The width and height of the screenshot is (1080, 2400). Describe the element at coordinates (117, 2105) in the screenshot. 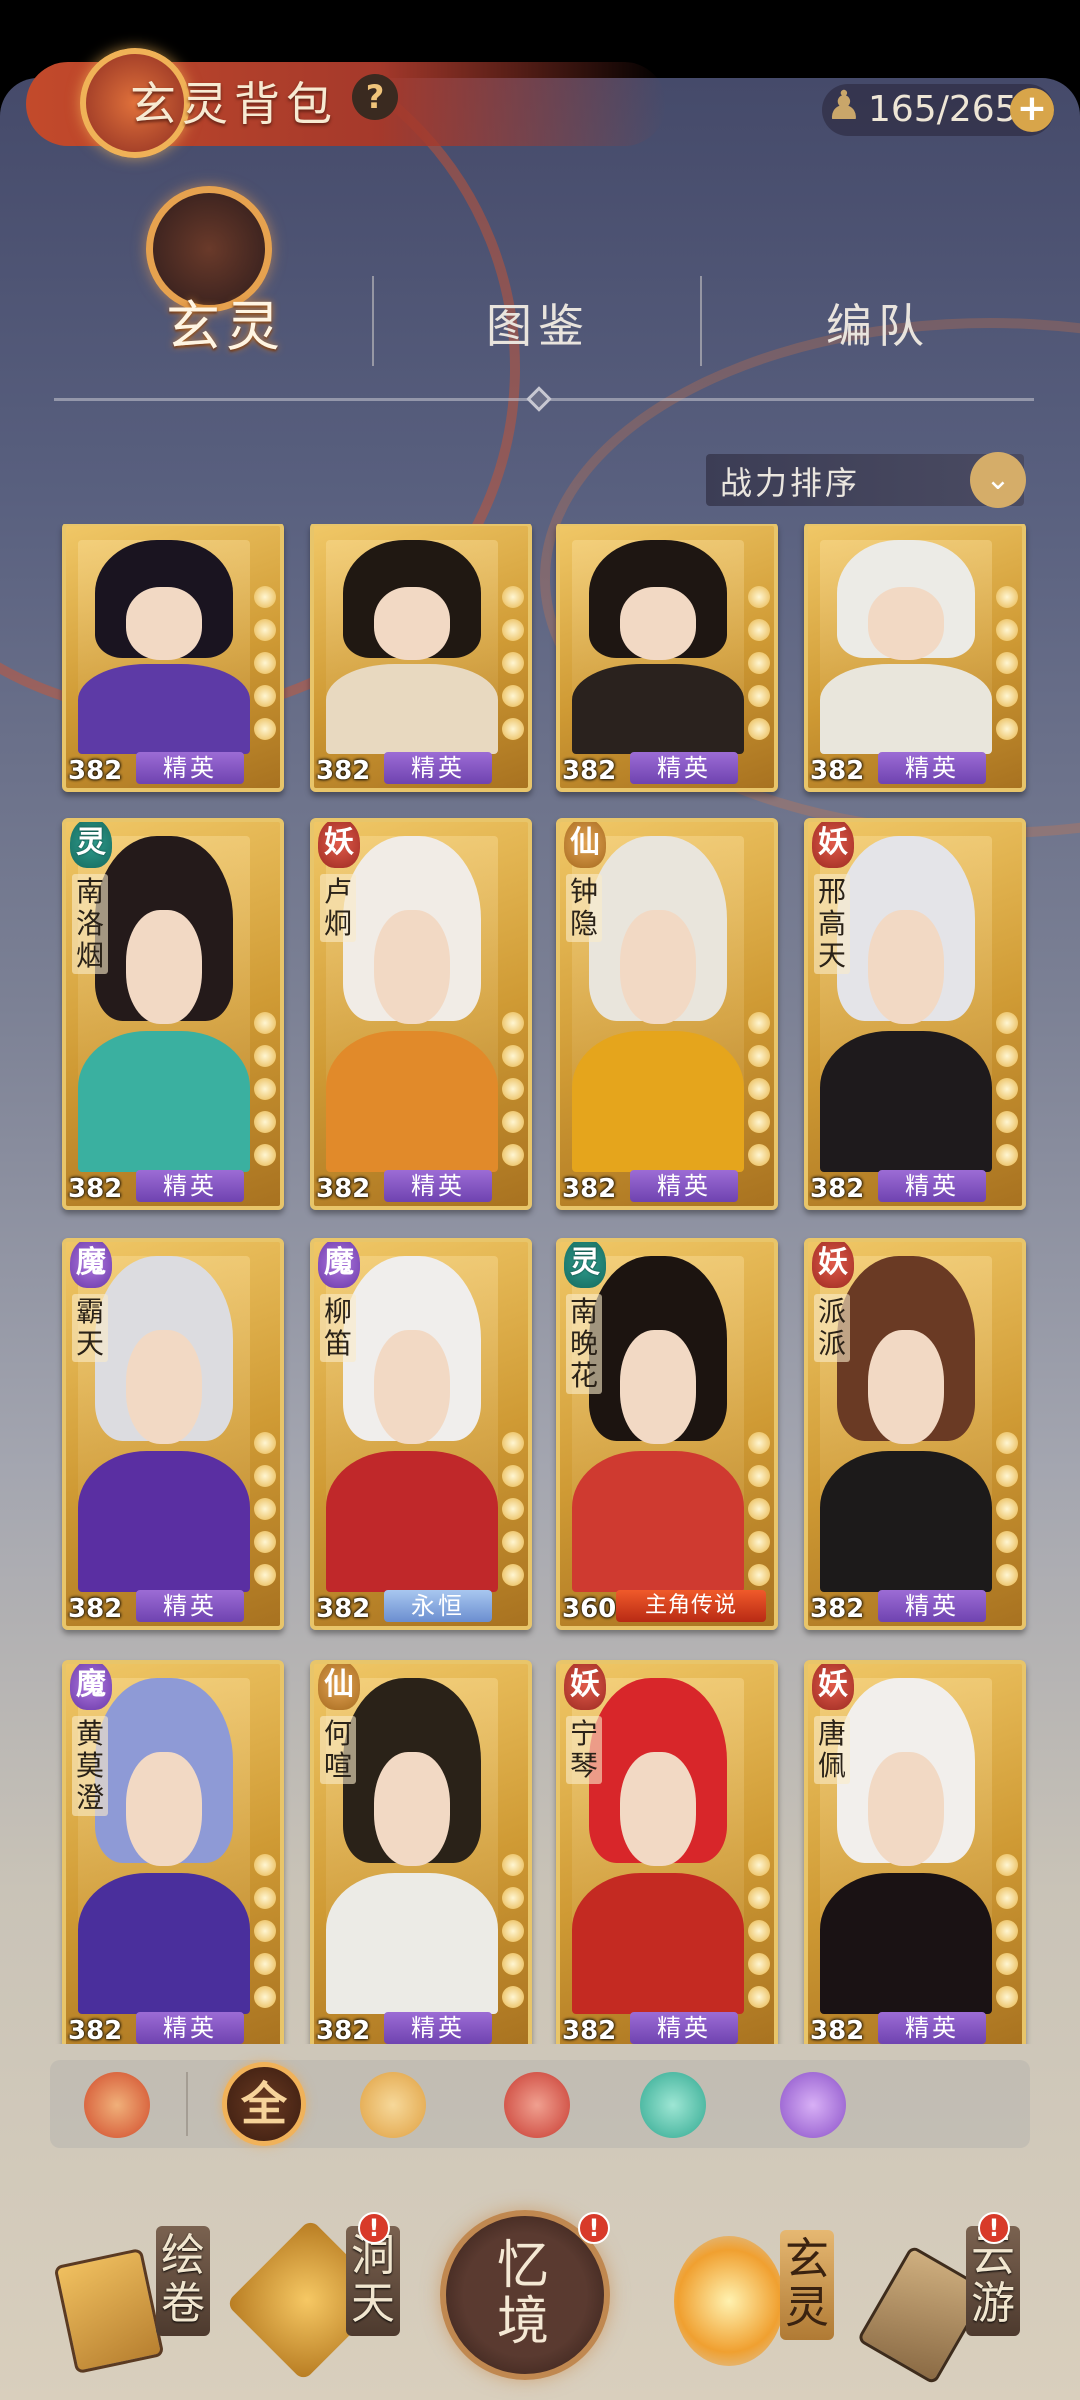

I see `all-factions-filter-icon` at that location.